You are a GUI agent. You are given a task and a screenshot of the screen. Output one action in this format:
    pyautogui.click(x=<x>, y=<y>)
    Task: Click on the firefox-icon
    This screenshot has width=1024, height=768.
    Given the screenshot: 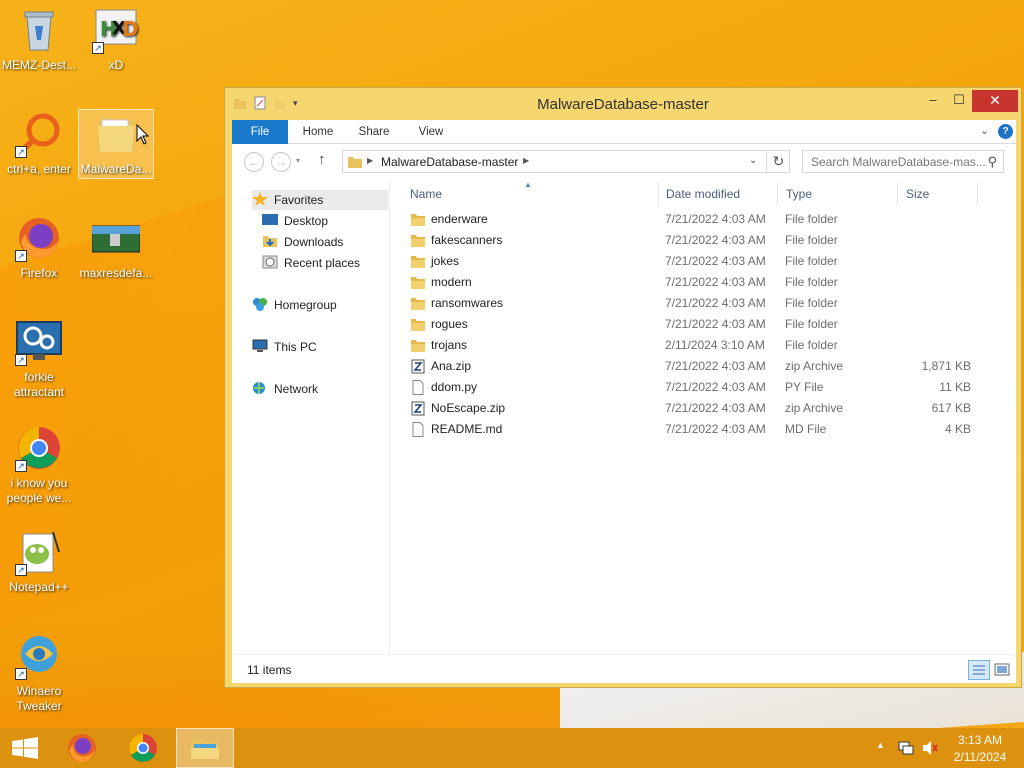 What is the action you would take?
    pyautogui.click(x=82, y=748)
    